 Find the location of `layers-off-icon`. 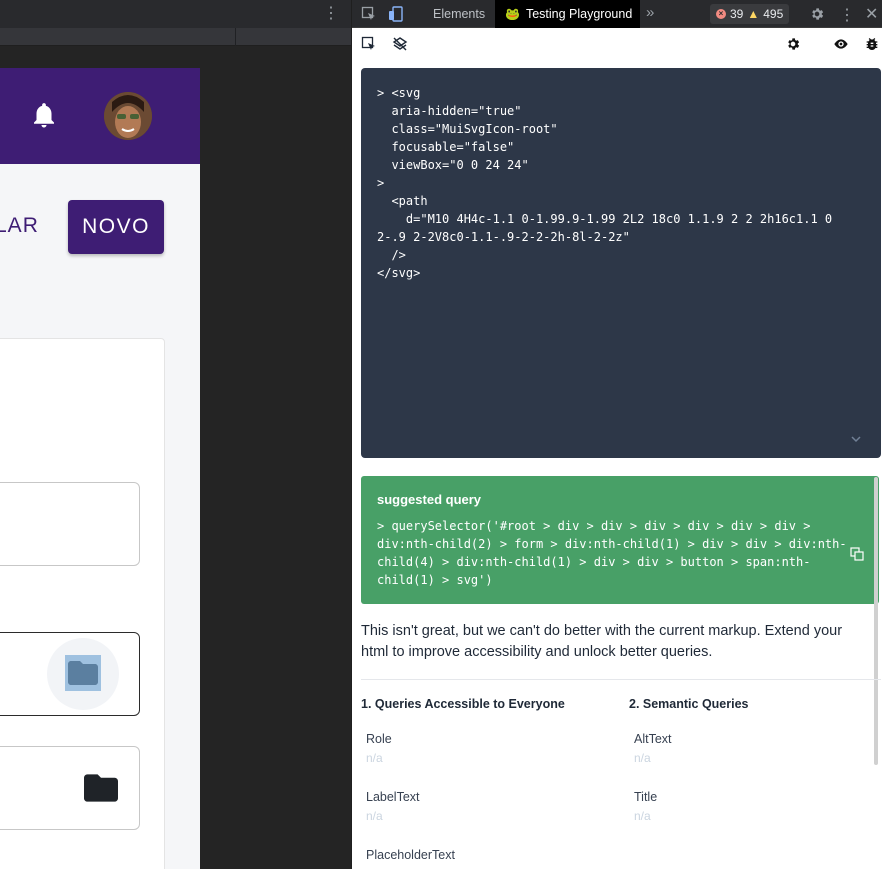

layers-off-icon is located at coordinates (400, 44).